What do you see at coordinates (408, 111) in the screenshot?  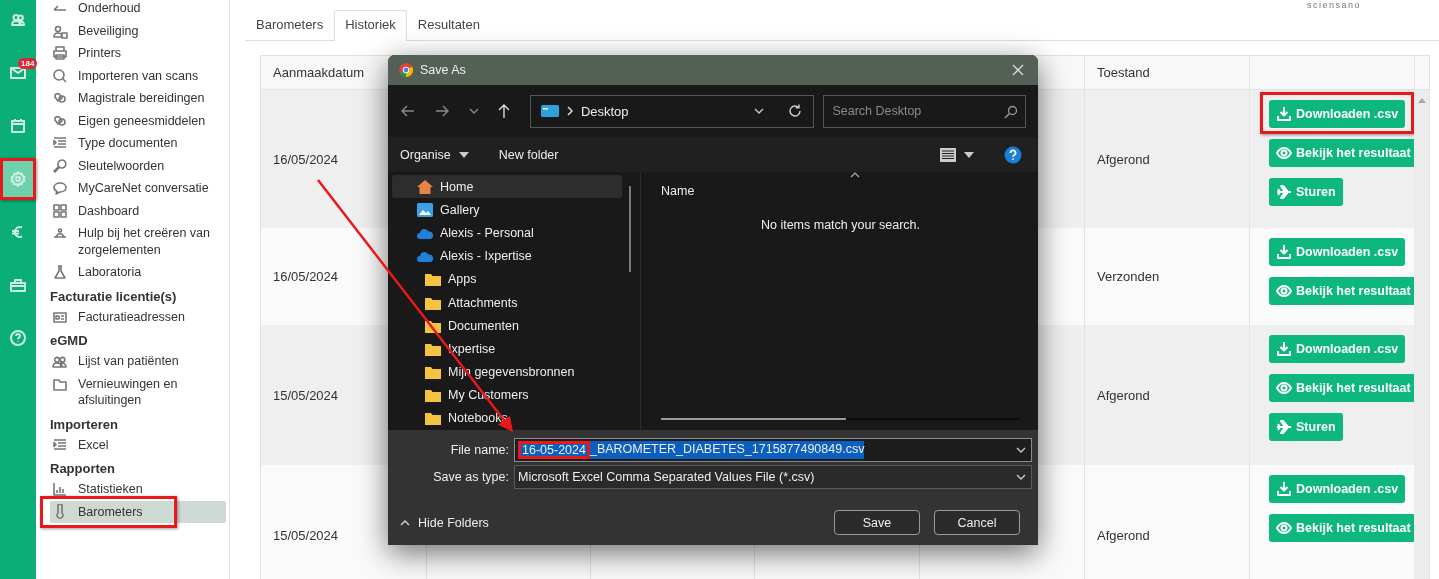 I see `back-arrow-icon` at bounding box center [408, 111].